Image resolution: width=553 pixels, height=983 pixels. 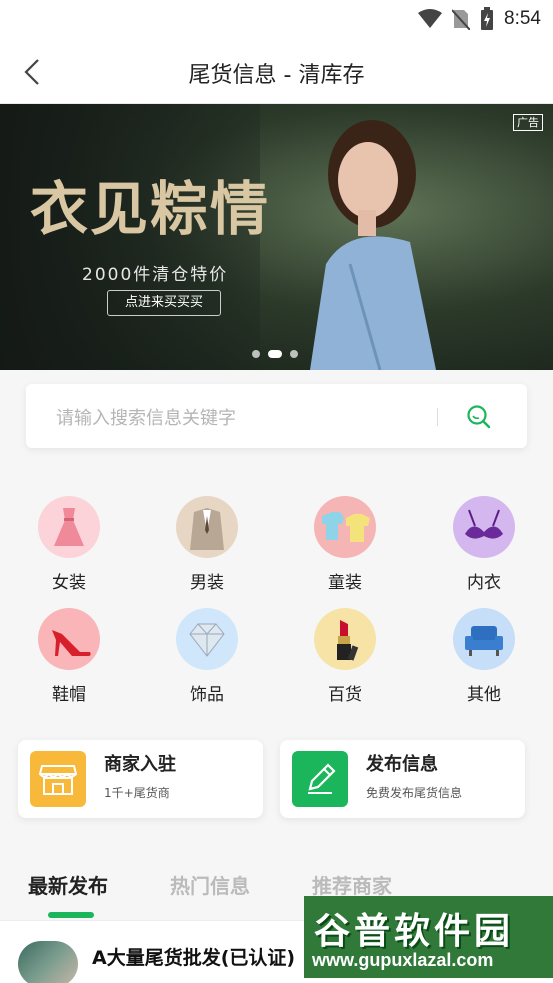 What do you see at coordinates (146, 417) in the screenshot?
I see `search-input: 请输入搜索信息关键字` at bounding box center [146, 417].